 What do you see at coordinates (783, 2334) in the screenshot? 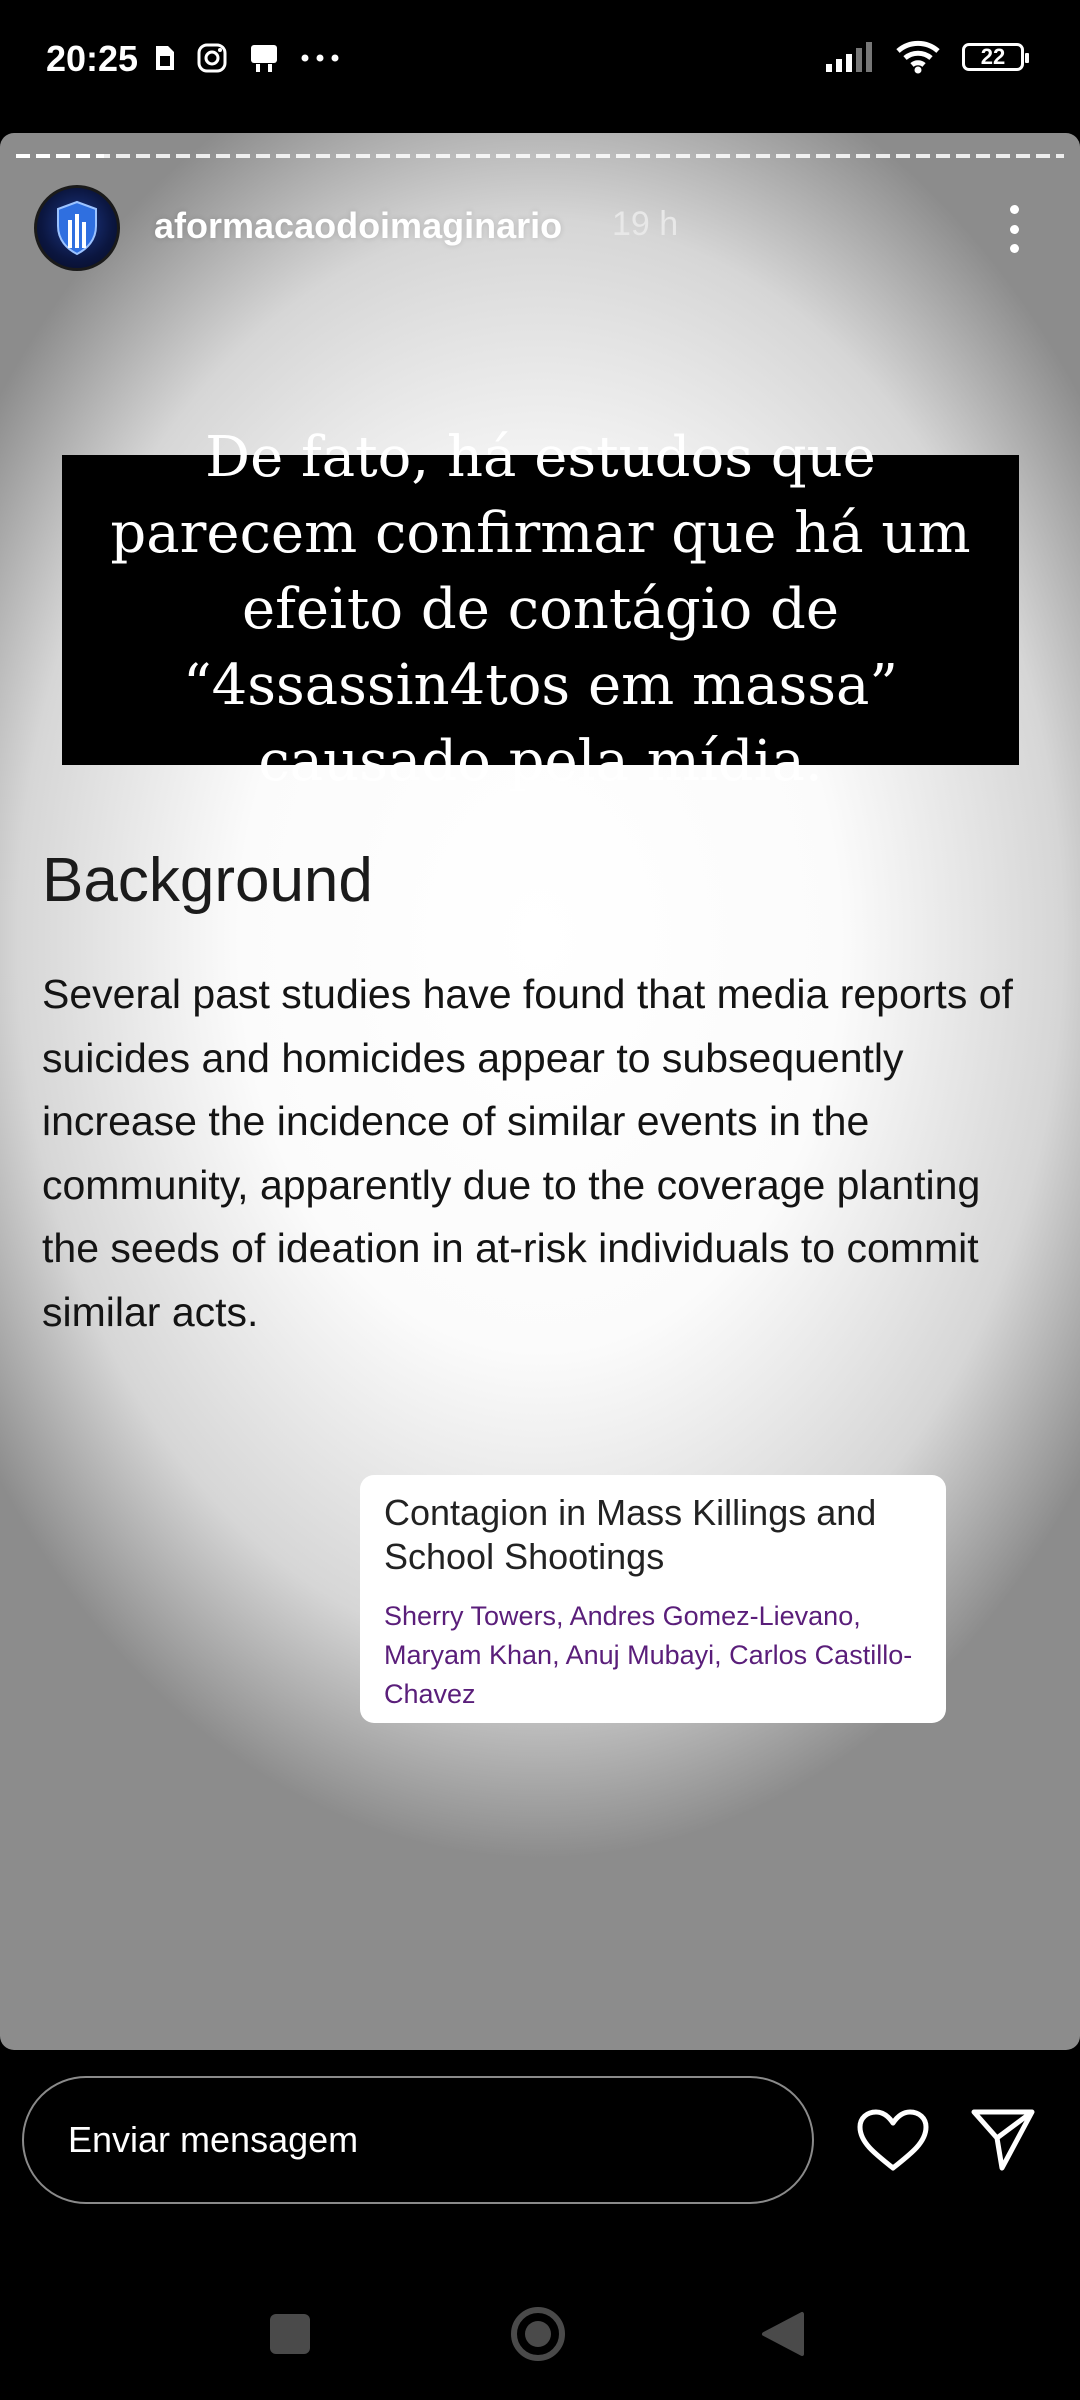
I see `back-icon` at bounding box center [783, 2334].